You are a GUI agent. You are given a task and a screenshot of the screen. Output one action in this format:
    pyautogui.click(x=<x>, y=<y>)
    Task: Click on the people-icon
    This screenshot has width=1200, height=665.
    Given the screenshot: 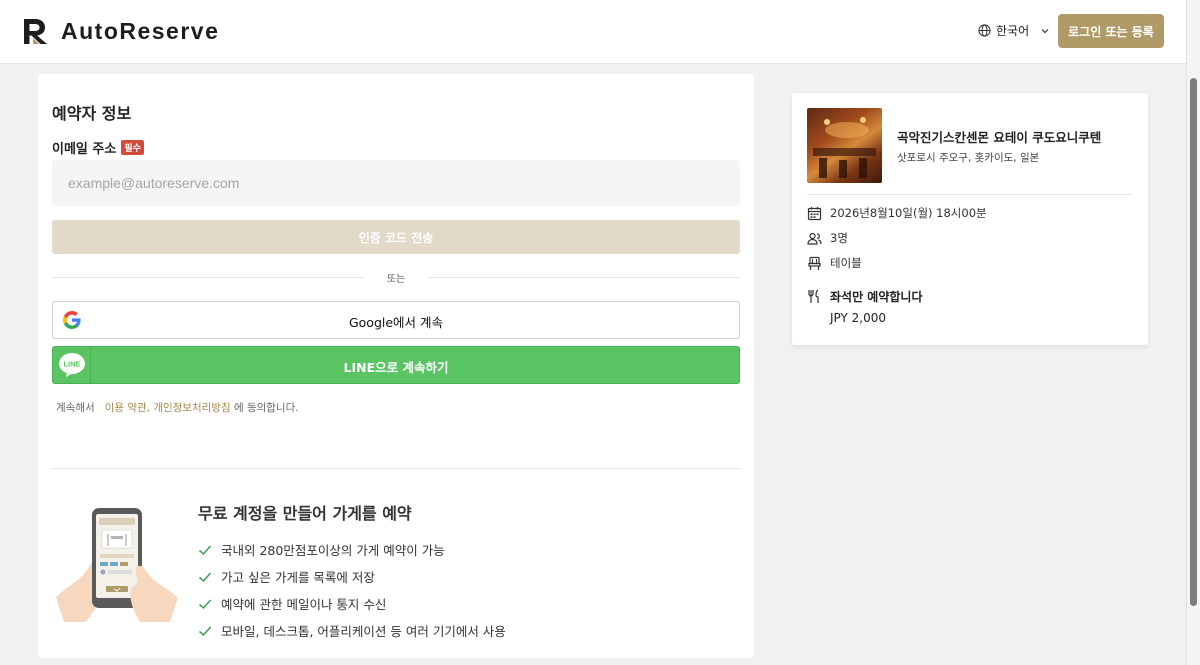 What is the action you would take?
    pyautogui.click(x=814, y=238)
    